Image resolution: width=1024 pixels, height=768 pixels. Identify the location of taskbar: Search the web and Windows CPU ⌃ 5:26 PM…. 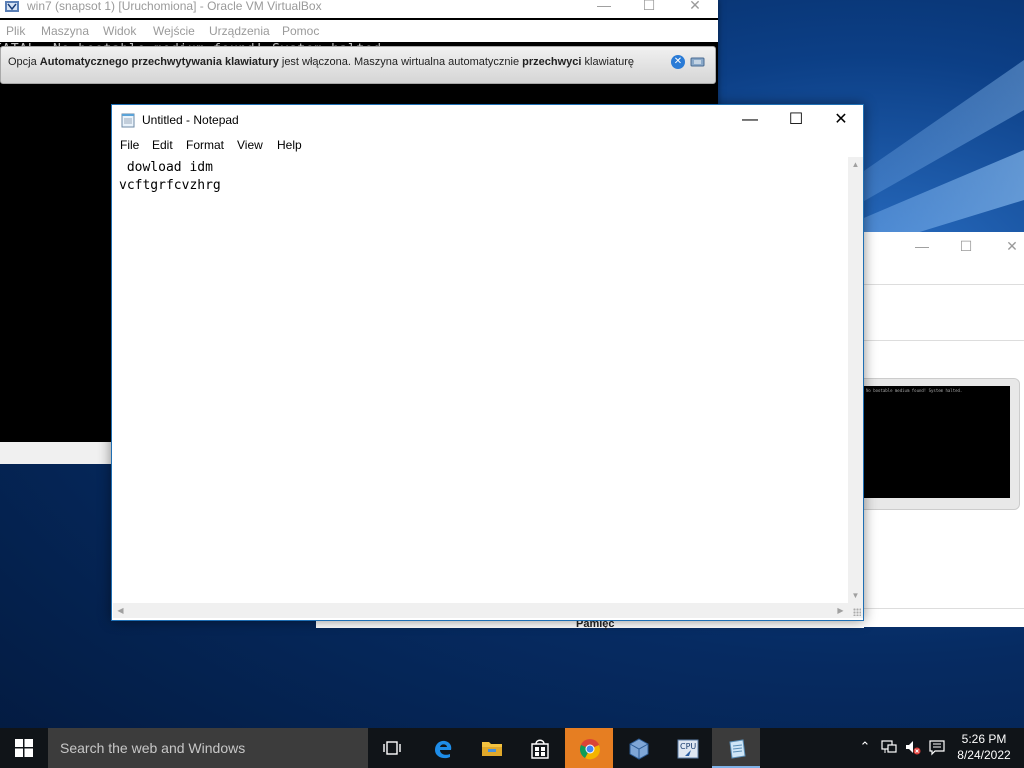
(512, 748).